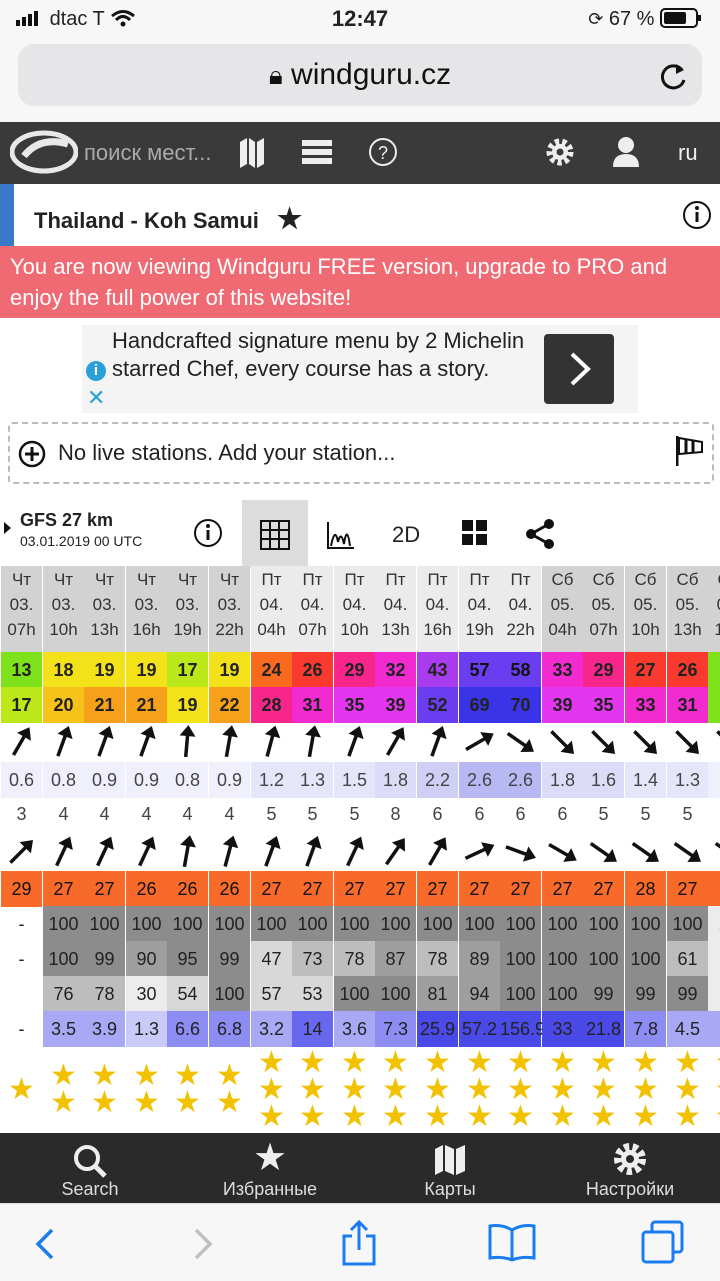  What do you see at coordinates (688, 153) in the screenshot?
I see `language-switch: ru` at bounding box center [688, 153].